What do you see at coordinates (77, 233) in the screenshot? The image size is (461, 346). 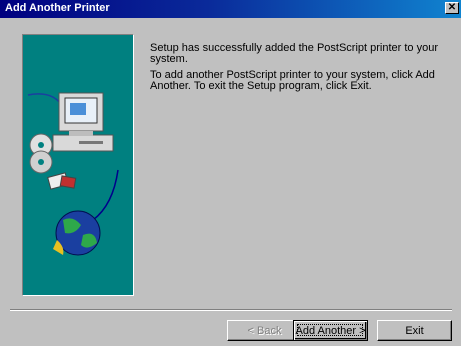 I see `globe-icon` at bounding box center [77, 233].